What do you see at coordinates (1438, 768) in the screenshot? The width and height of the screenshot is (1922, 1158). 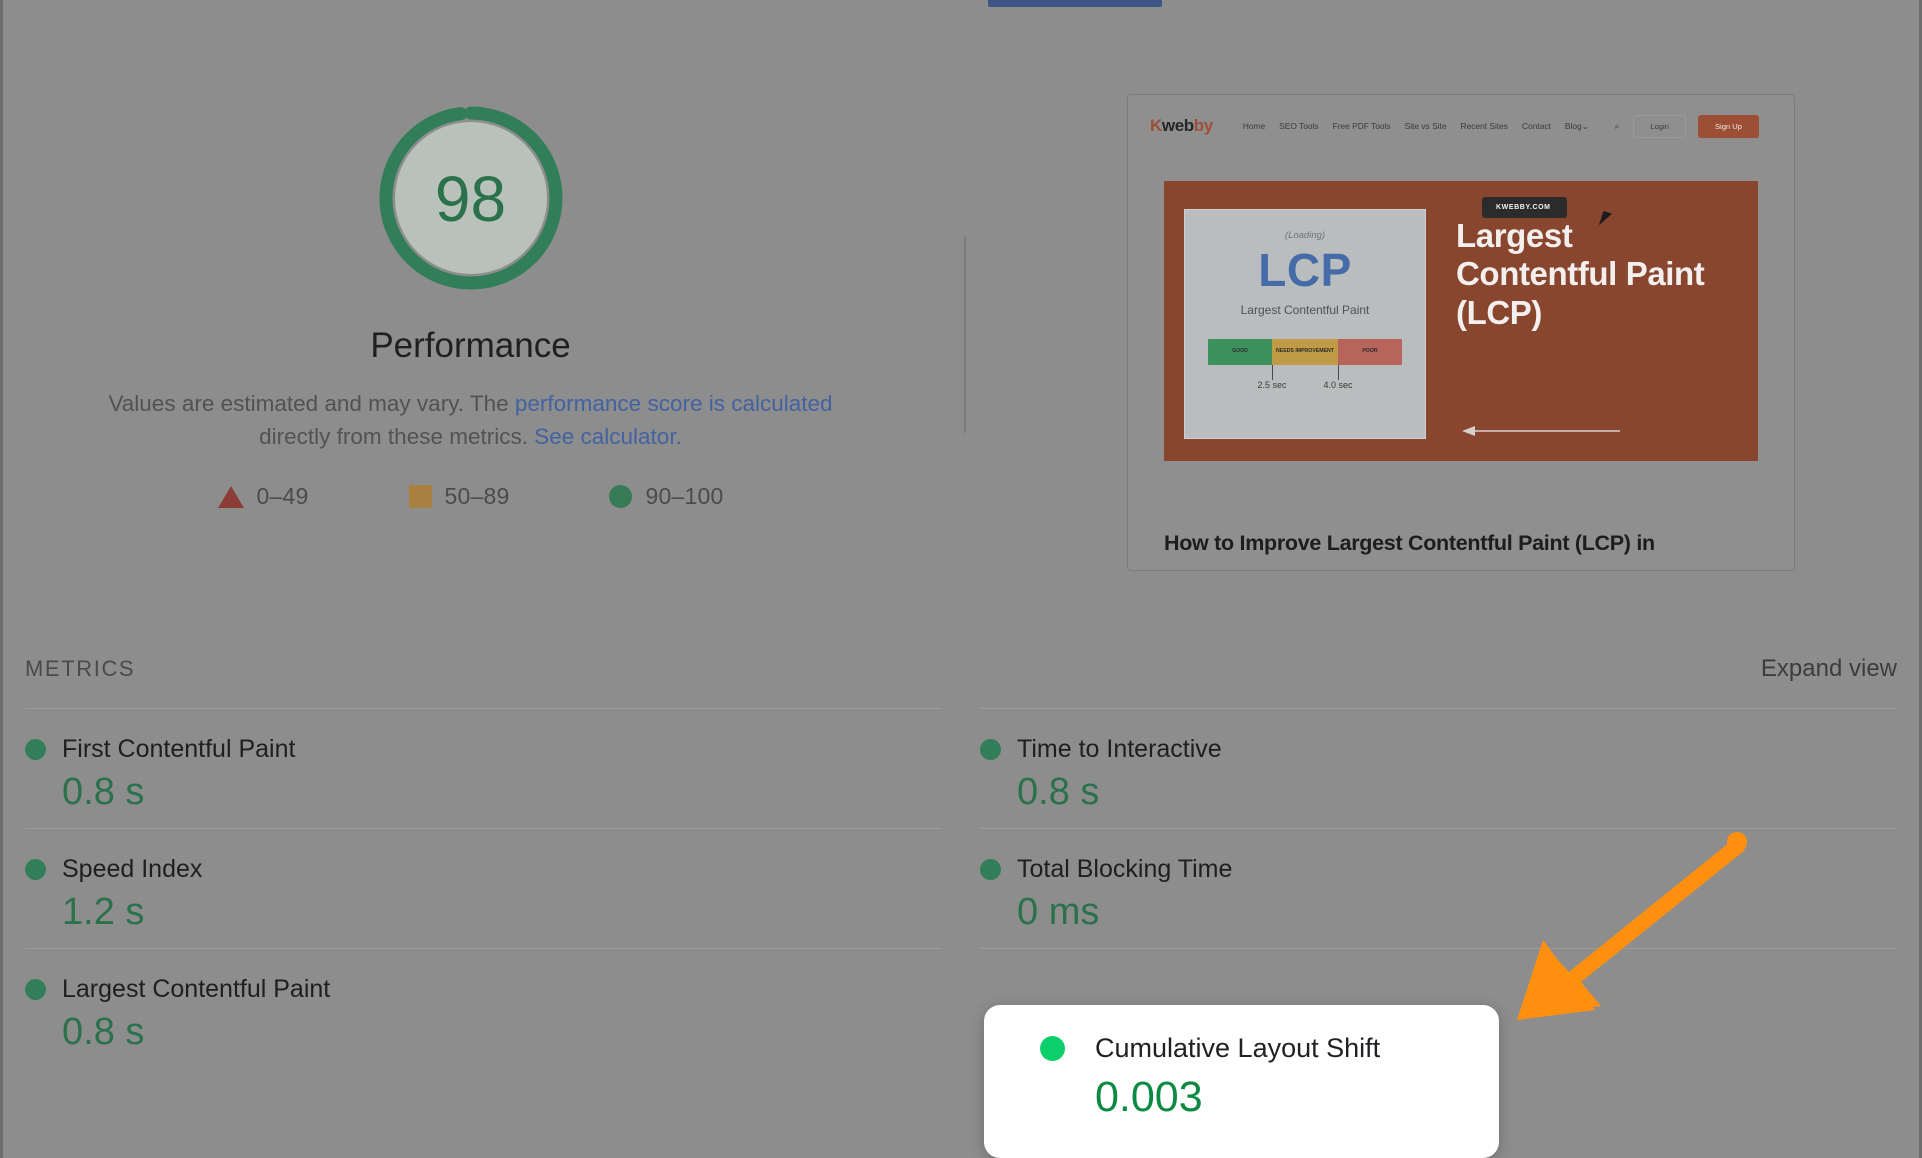 I see `metric-row: Time to Interactive 0.8 s` at bounding box center [1438, 768].